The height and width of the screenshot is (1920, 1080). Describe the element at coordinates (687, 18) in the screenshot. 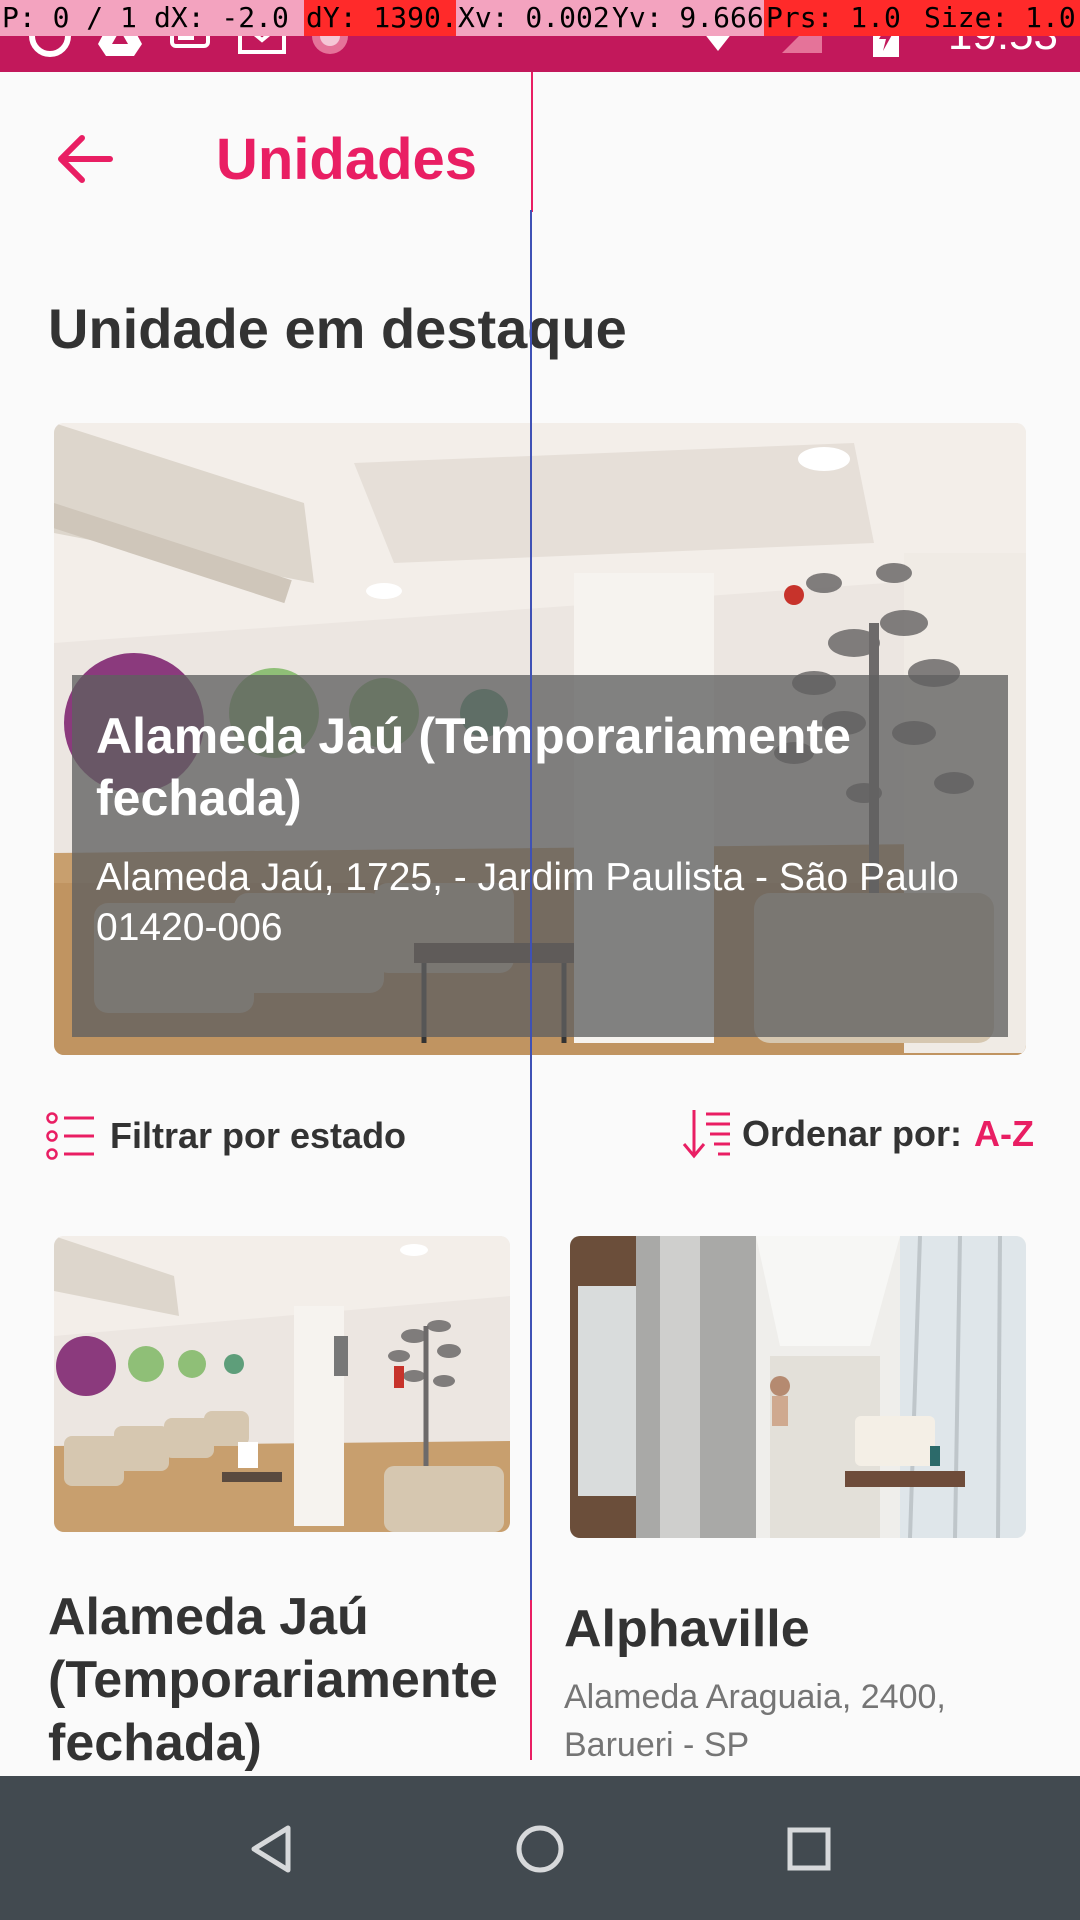

I see `overlay-yv: Yv: 9.666` at that location.